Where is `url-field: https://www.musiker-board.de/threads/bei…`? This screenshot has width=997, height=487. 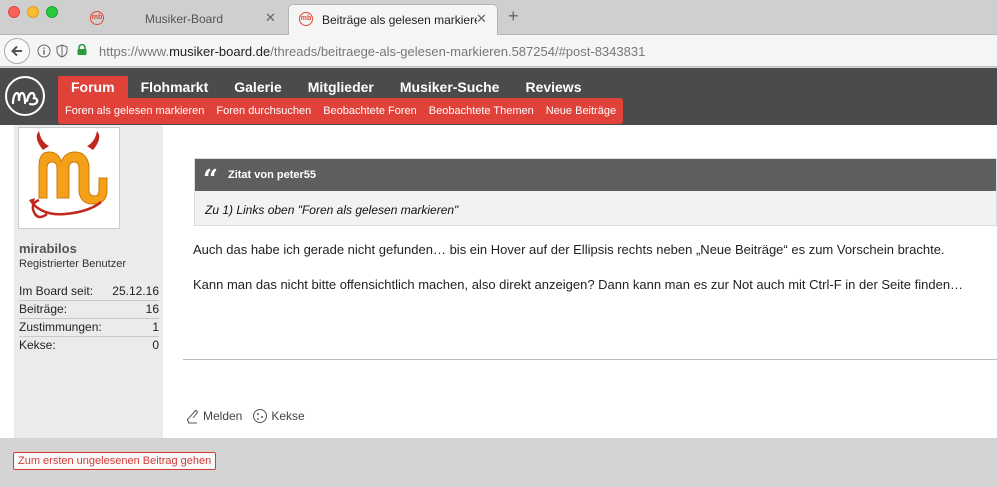 url-field: https://www.musiker-board.de/threads/bei… is located at coordinates (372, 51).